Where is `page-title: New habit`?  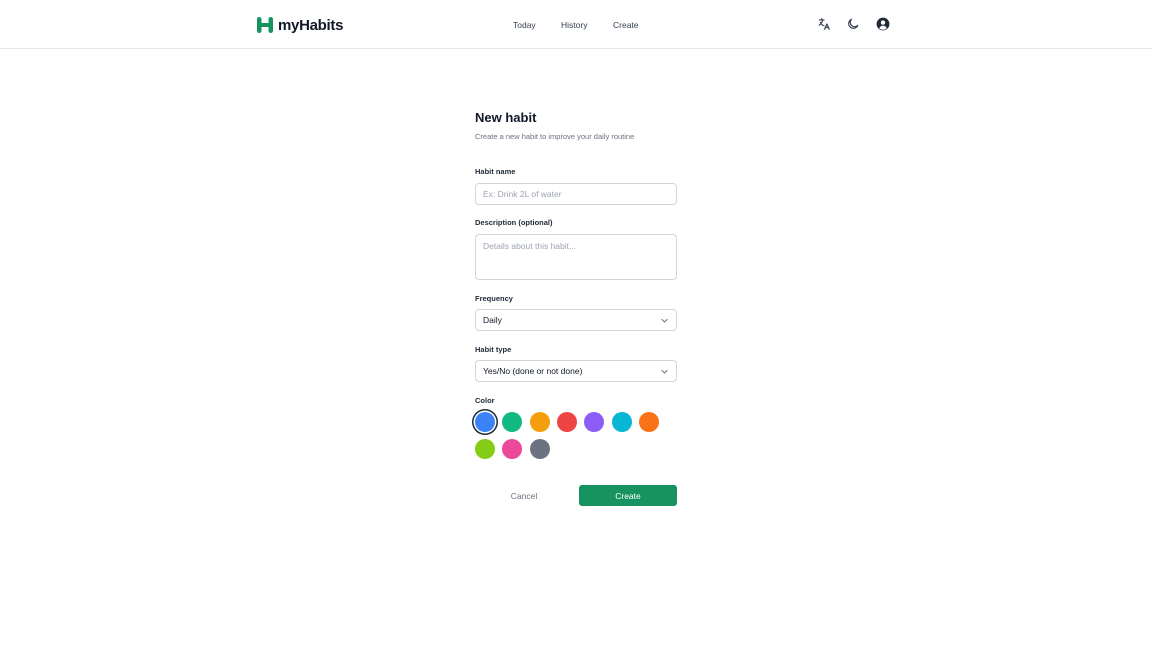
page-title: New habit is located at coordinates (506, 117).